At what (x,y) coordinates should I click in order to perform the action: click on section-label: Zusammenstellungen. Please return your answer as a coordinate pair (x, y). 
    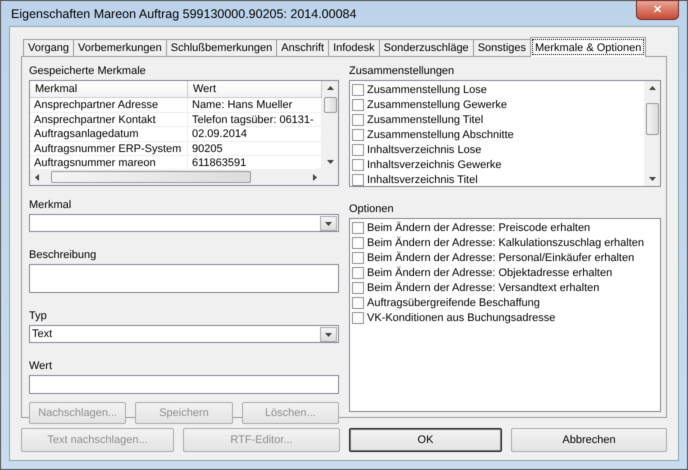
    Looking at the image, I should click on (402, 71).